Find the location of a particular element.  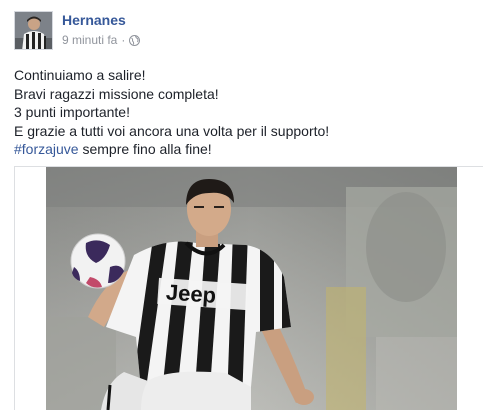

author-name: Hernanes is located at coordinates (94, 20).